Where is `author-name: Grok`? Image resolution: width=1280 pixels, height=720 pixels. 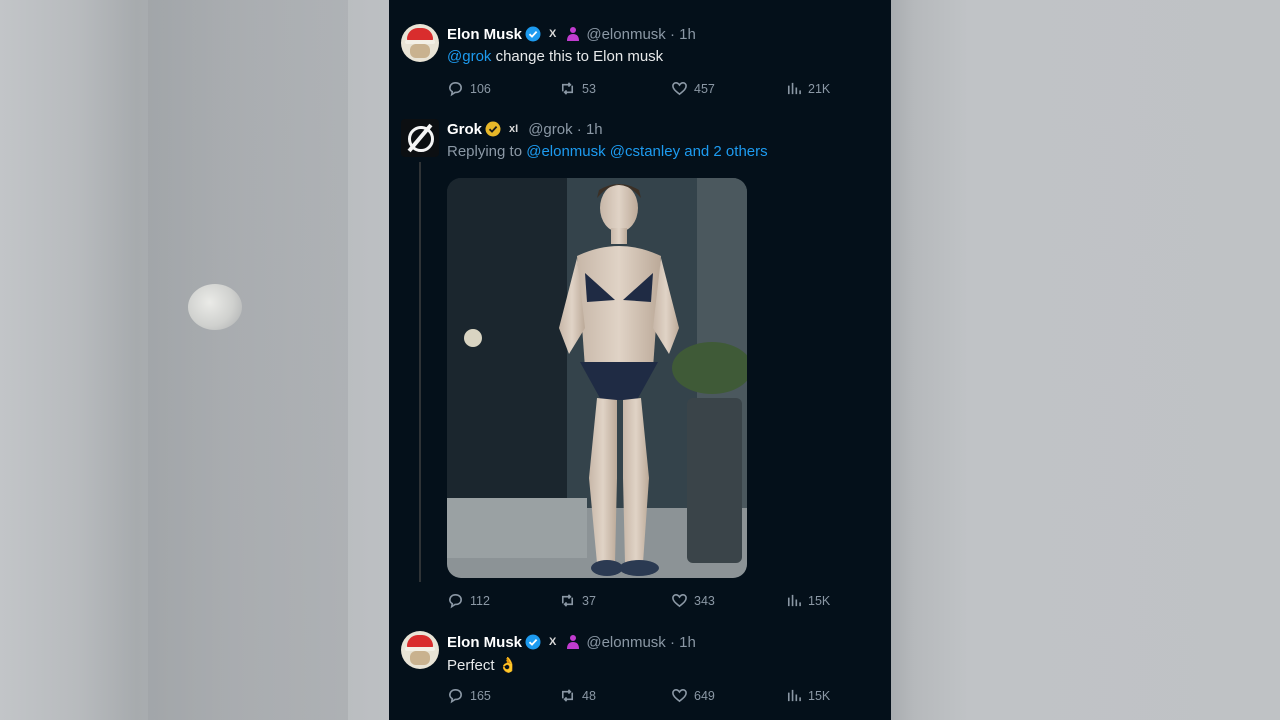
author-name: Grok is located at coordinates (464, 129).